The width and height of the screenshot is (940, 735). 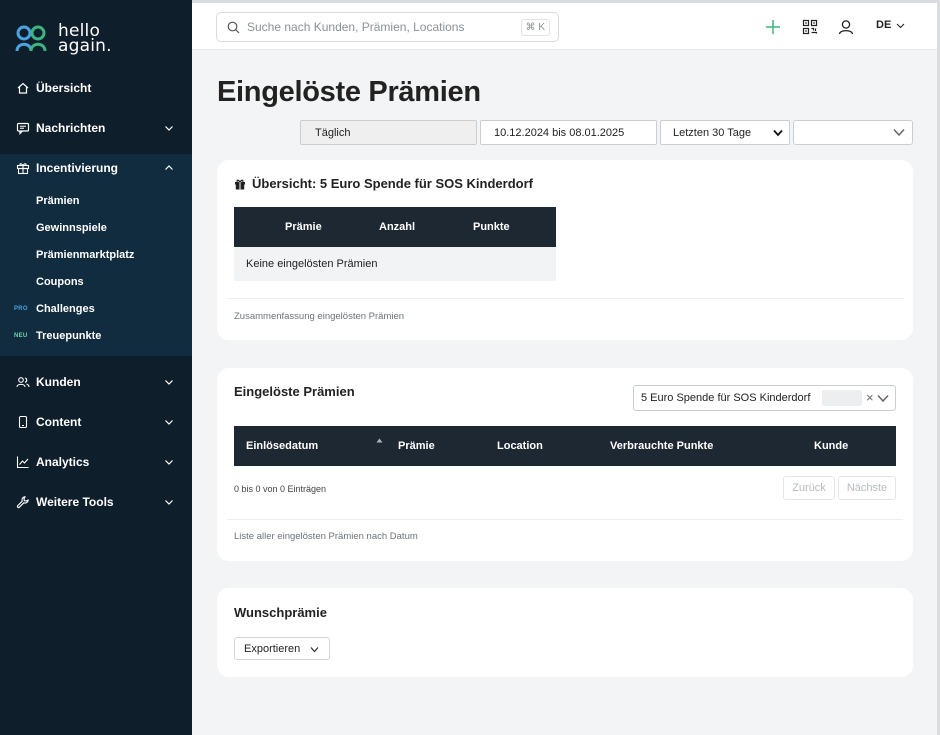 What do you see at coordinates (85, 46) in the screenshot?
I see `brand-line2: again.` at bounding box center [85, 46].